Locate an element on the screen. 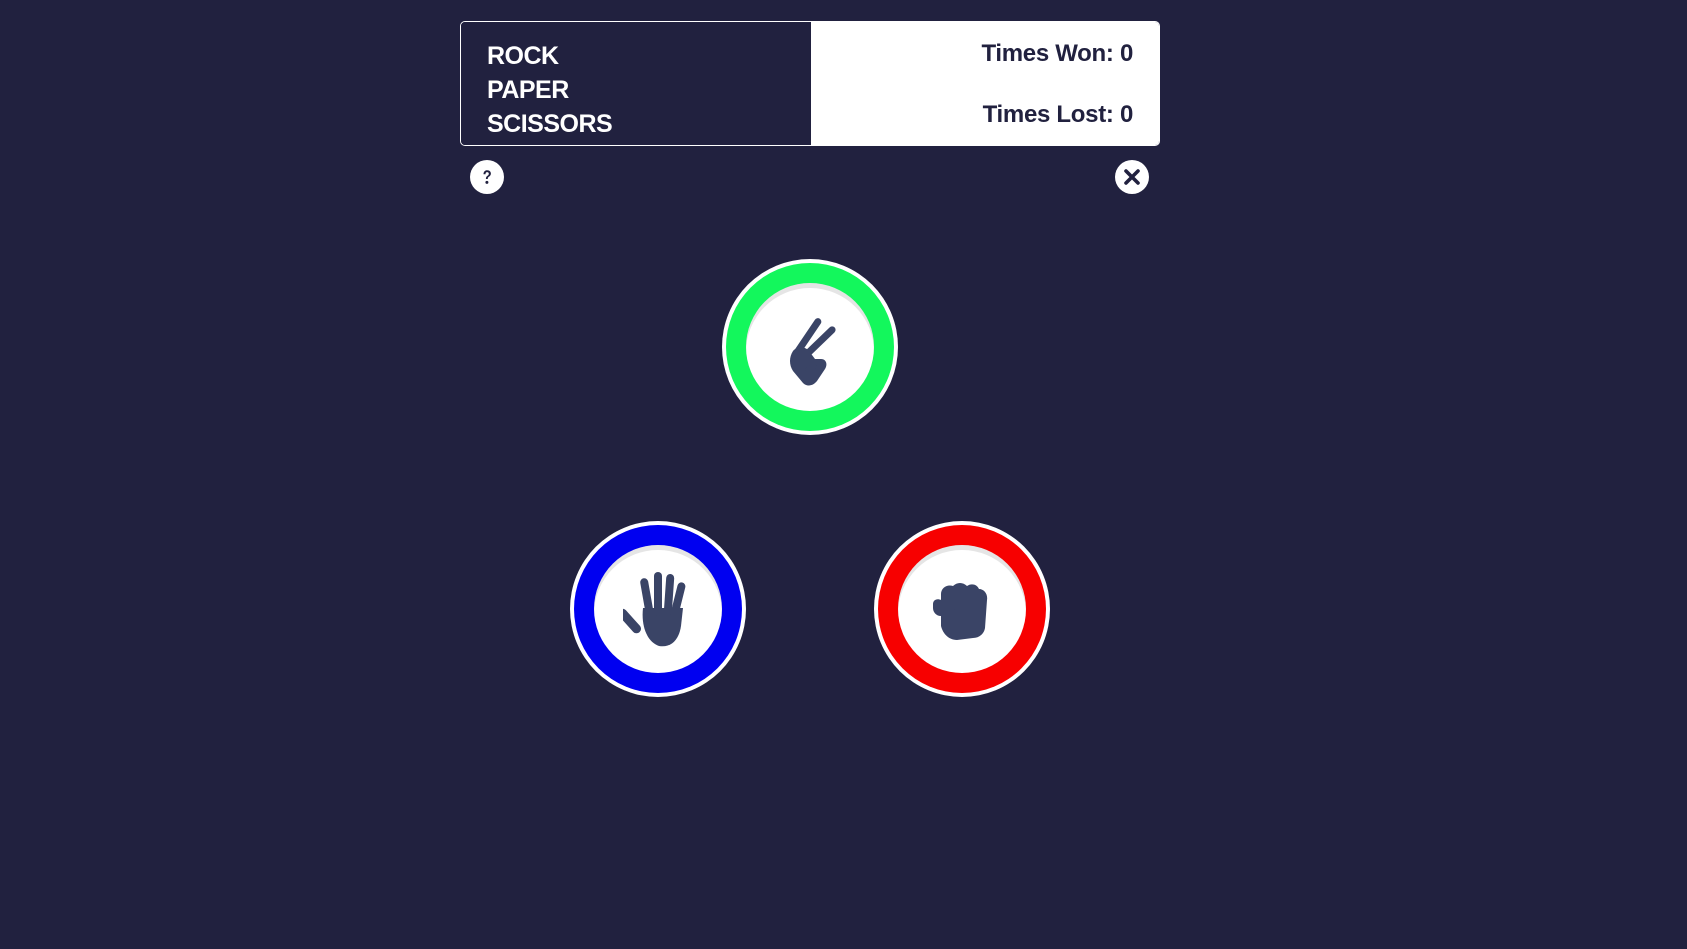 This screenshot has height=949, width=1687. close-button is located at coordinates (1132, 177).